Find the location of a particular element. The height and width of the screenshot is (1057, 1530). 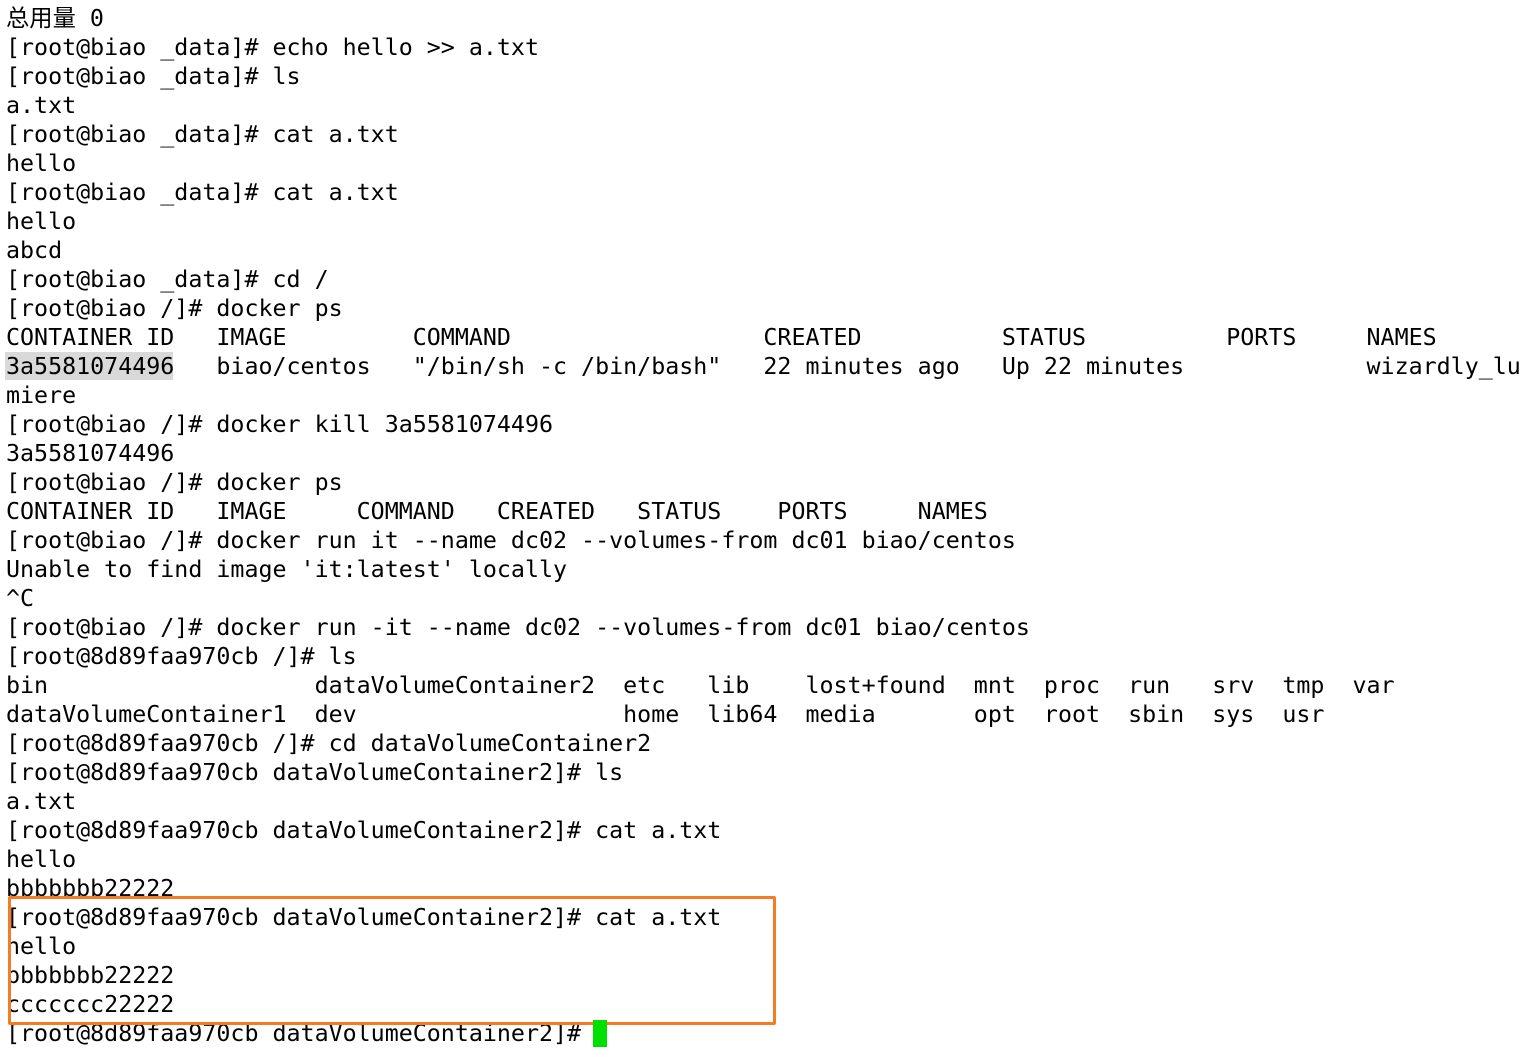

terminal-line: [root@biao /]# docker kill 3a5581074496 is located at coordinates (280, 424).